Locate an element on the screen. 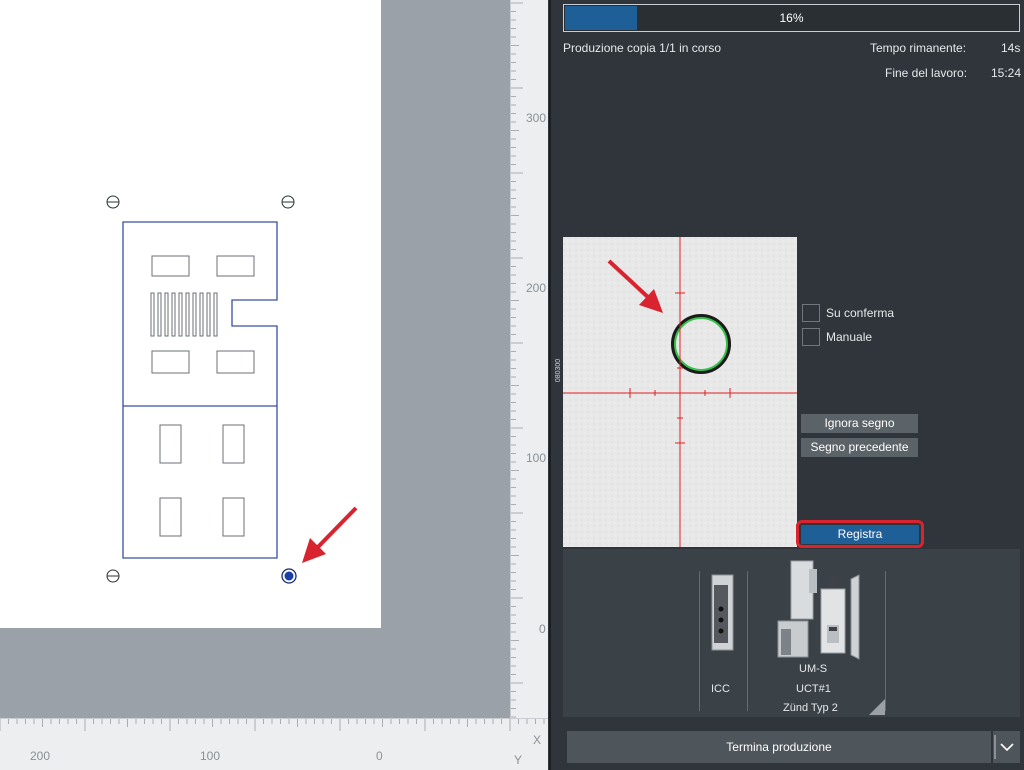 The width and height of the screenshot is (1024, 770). universal-cutting-tool-icon is located at coordinates (818, 610).